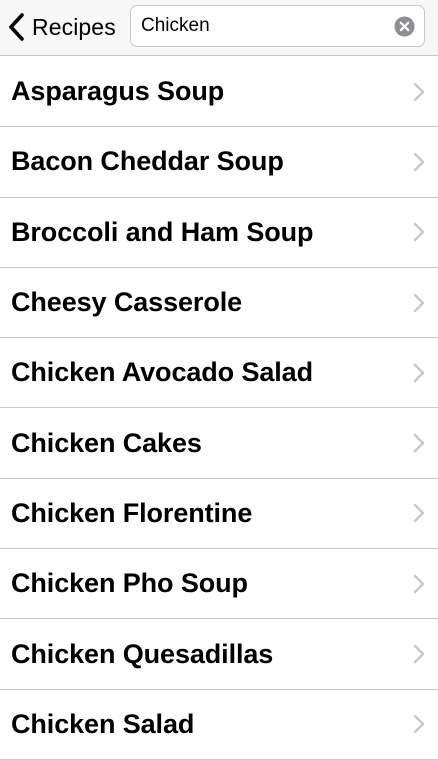 The height and width of the screenshot is (760, 438). I want to click on list-item-label: Broccoli and Ham Soup, so click(162, 231).